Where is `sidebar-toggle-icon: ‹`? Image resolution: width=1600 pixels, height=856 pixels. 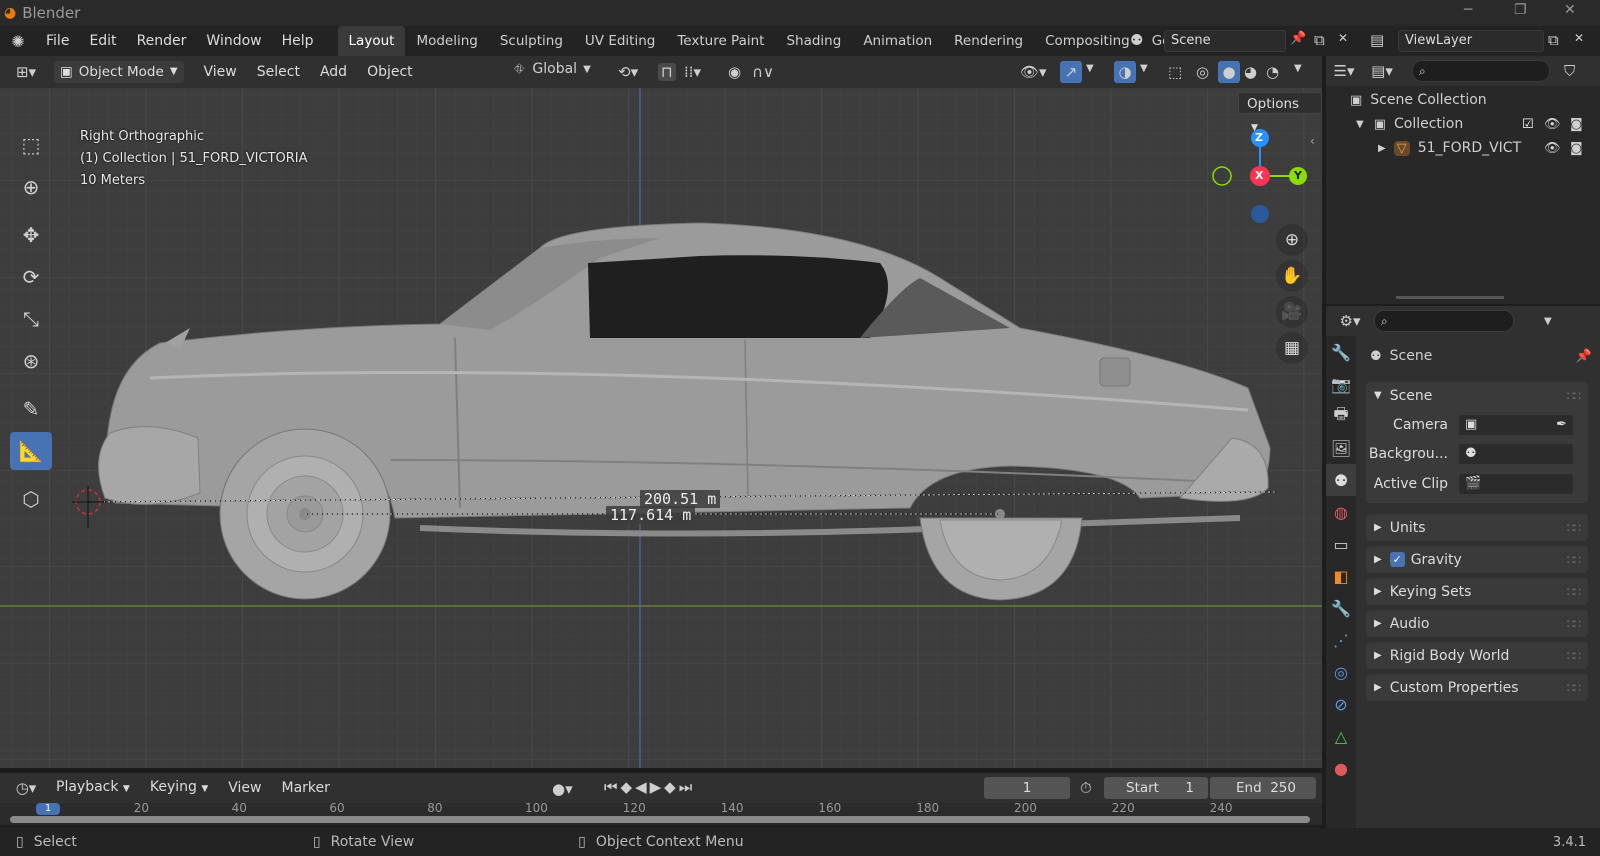
sidebar-toggle-icon: ‹ is located at coordinates (1312, 141).